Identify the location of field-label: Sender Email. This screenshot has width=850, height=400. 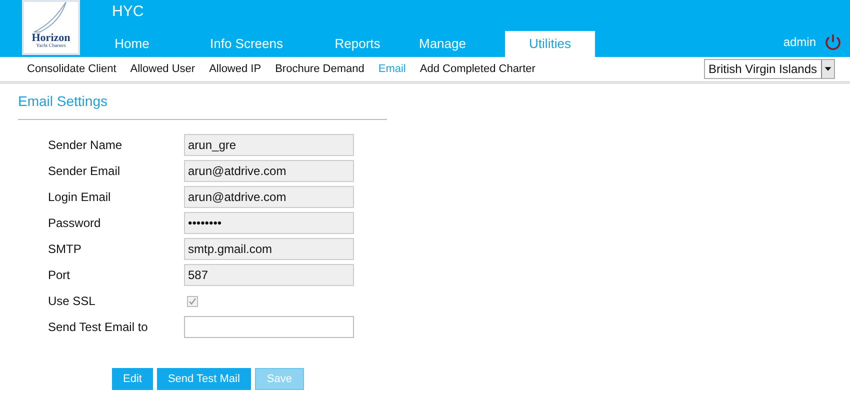
(85, 171).